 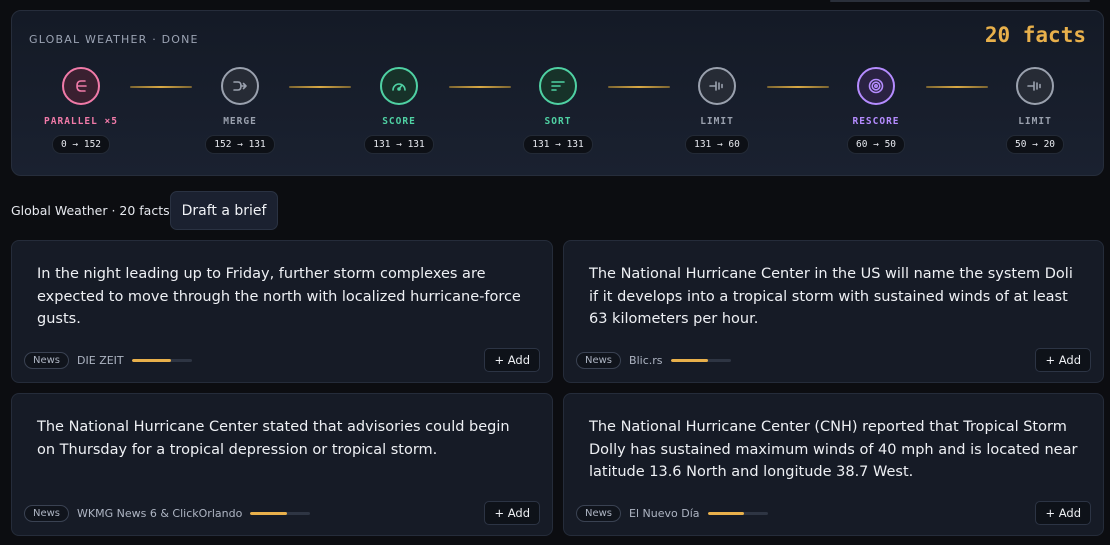 I want to click on pipeline-title: GLOBAL WEATHER · DONE, so click(x=114, y=39).